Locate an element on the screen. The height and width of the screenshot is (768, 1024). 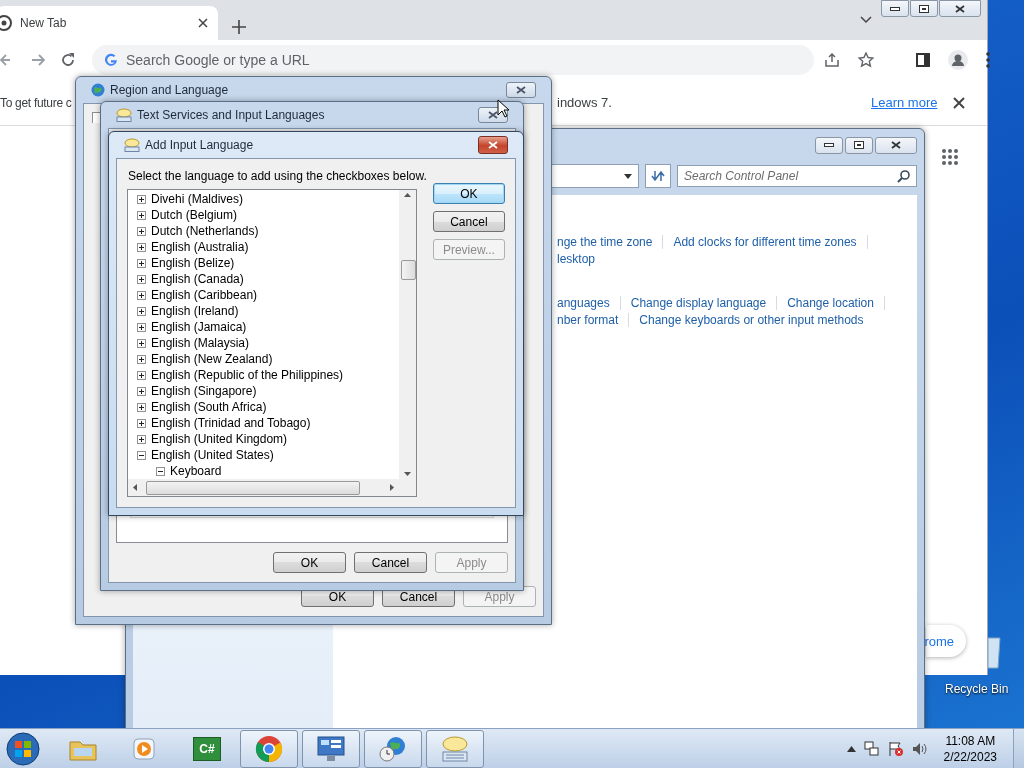
desktop-icon-label: Recycle Bin is located at coordinates (977, 689).